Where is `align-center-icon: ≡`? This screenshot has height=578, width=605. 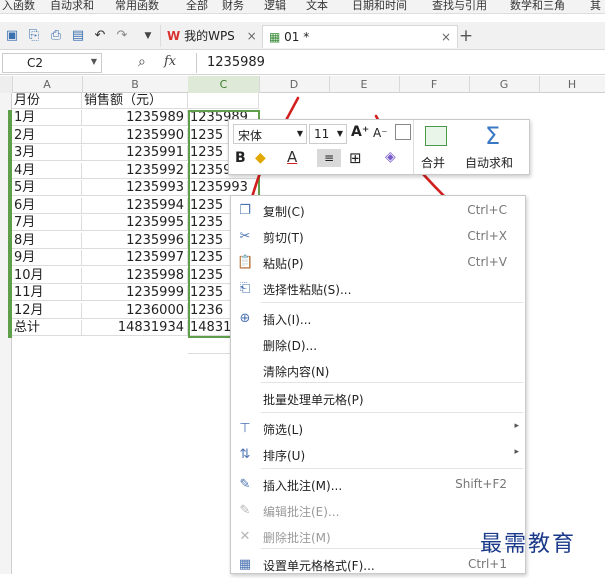
align-center-icon: ≡ is located at coordinates (329, 158).